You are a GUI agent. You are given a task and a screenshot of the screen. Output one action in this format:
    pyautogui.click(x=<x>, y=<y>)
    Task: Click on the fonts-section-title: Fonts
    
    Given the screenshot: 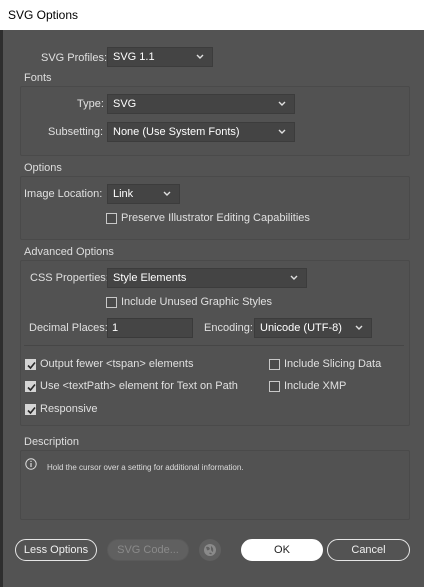 What is the action you would take?
    pyautogui.click(x=38, y=78)
    